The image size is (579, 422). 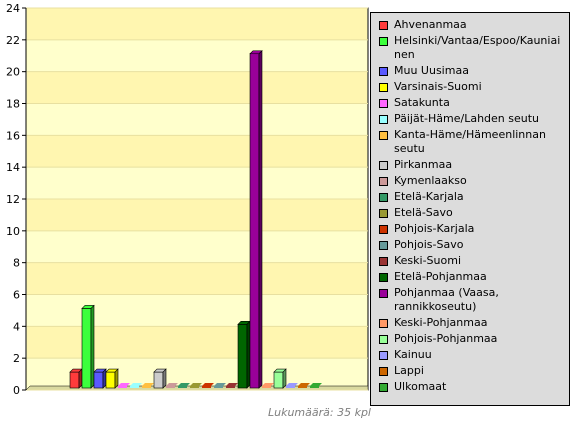 What do you see at coordinates (13, 231) in the screenshot?
I see `y-tick-label: 10` at bounding box center [13, 231].